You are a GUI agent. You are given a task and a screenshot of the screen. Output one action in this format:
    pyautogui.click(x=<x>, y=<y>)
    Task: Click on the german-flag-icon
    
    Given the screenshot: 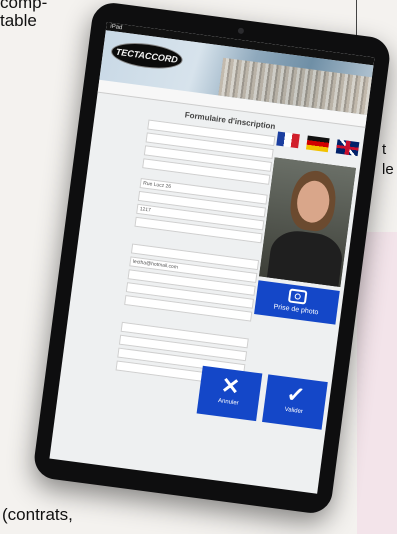 What is the action you would take?
    pyautogui.click(x=317, y=144)
    